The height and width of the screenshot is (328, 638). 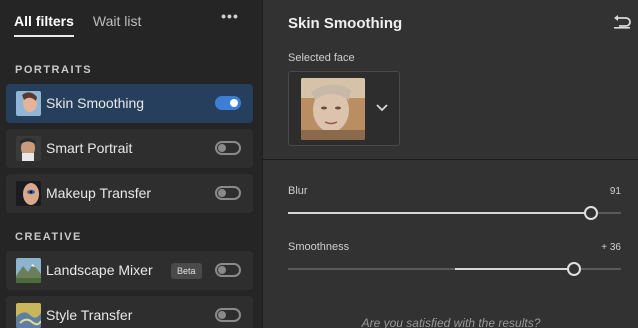 I want to click on feedback-question: Are you satisfied with the results?, so click(x=451, y=322).